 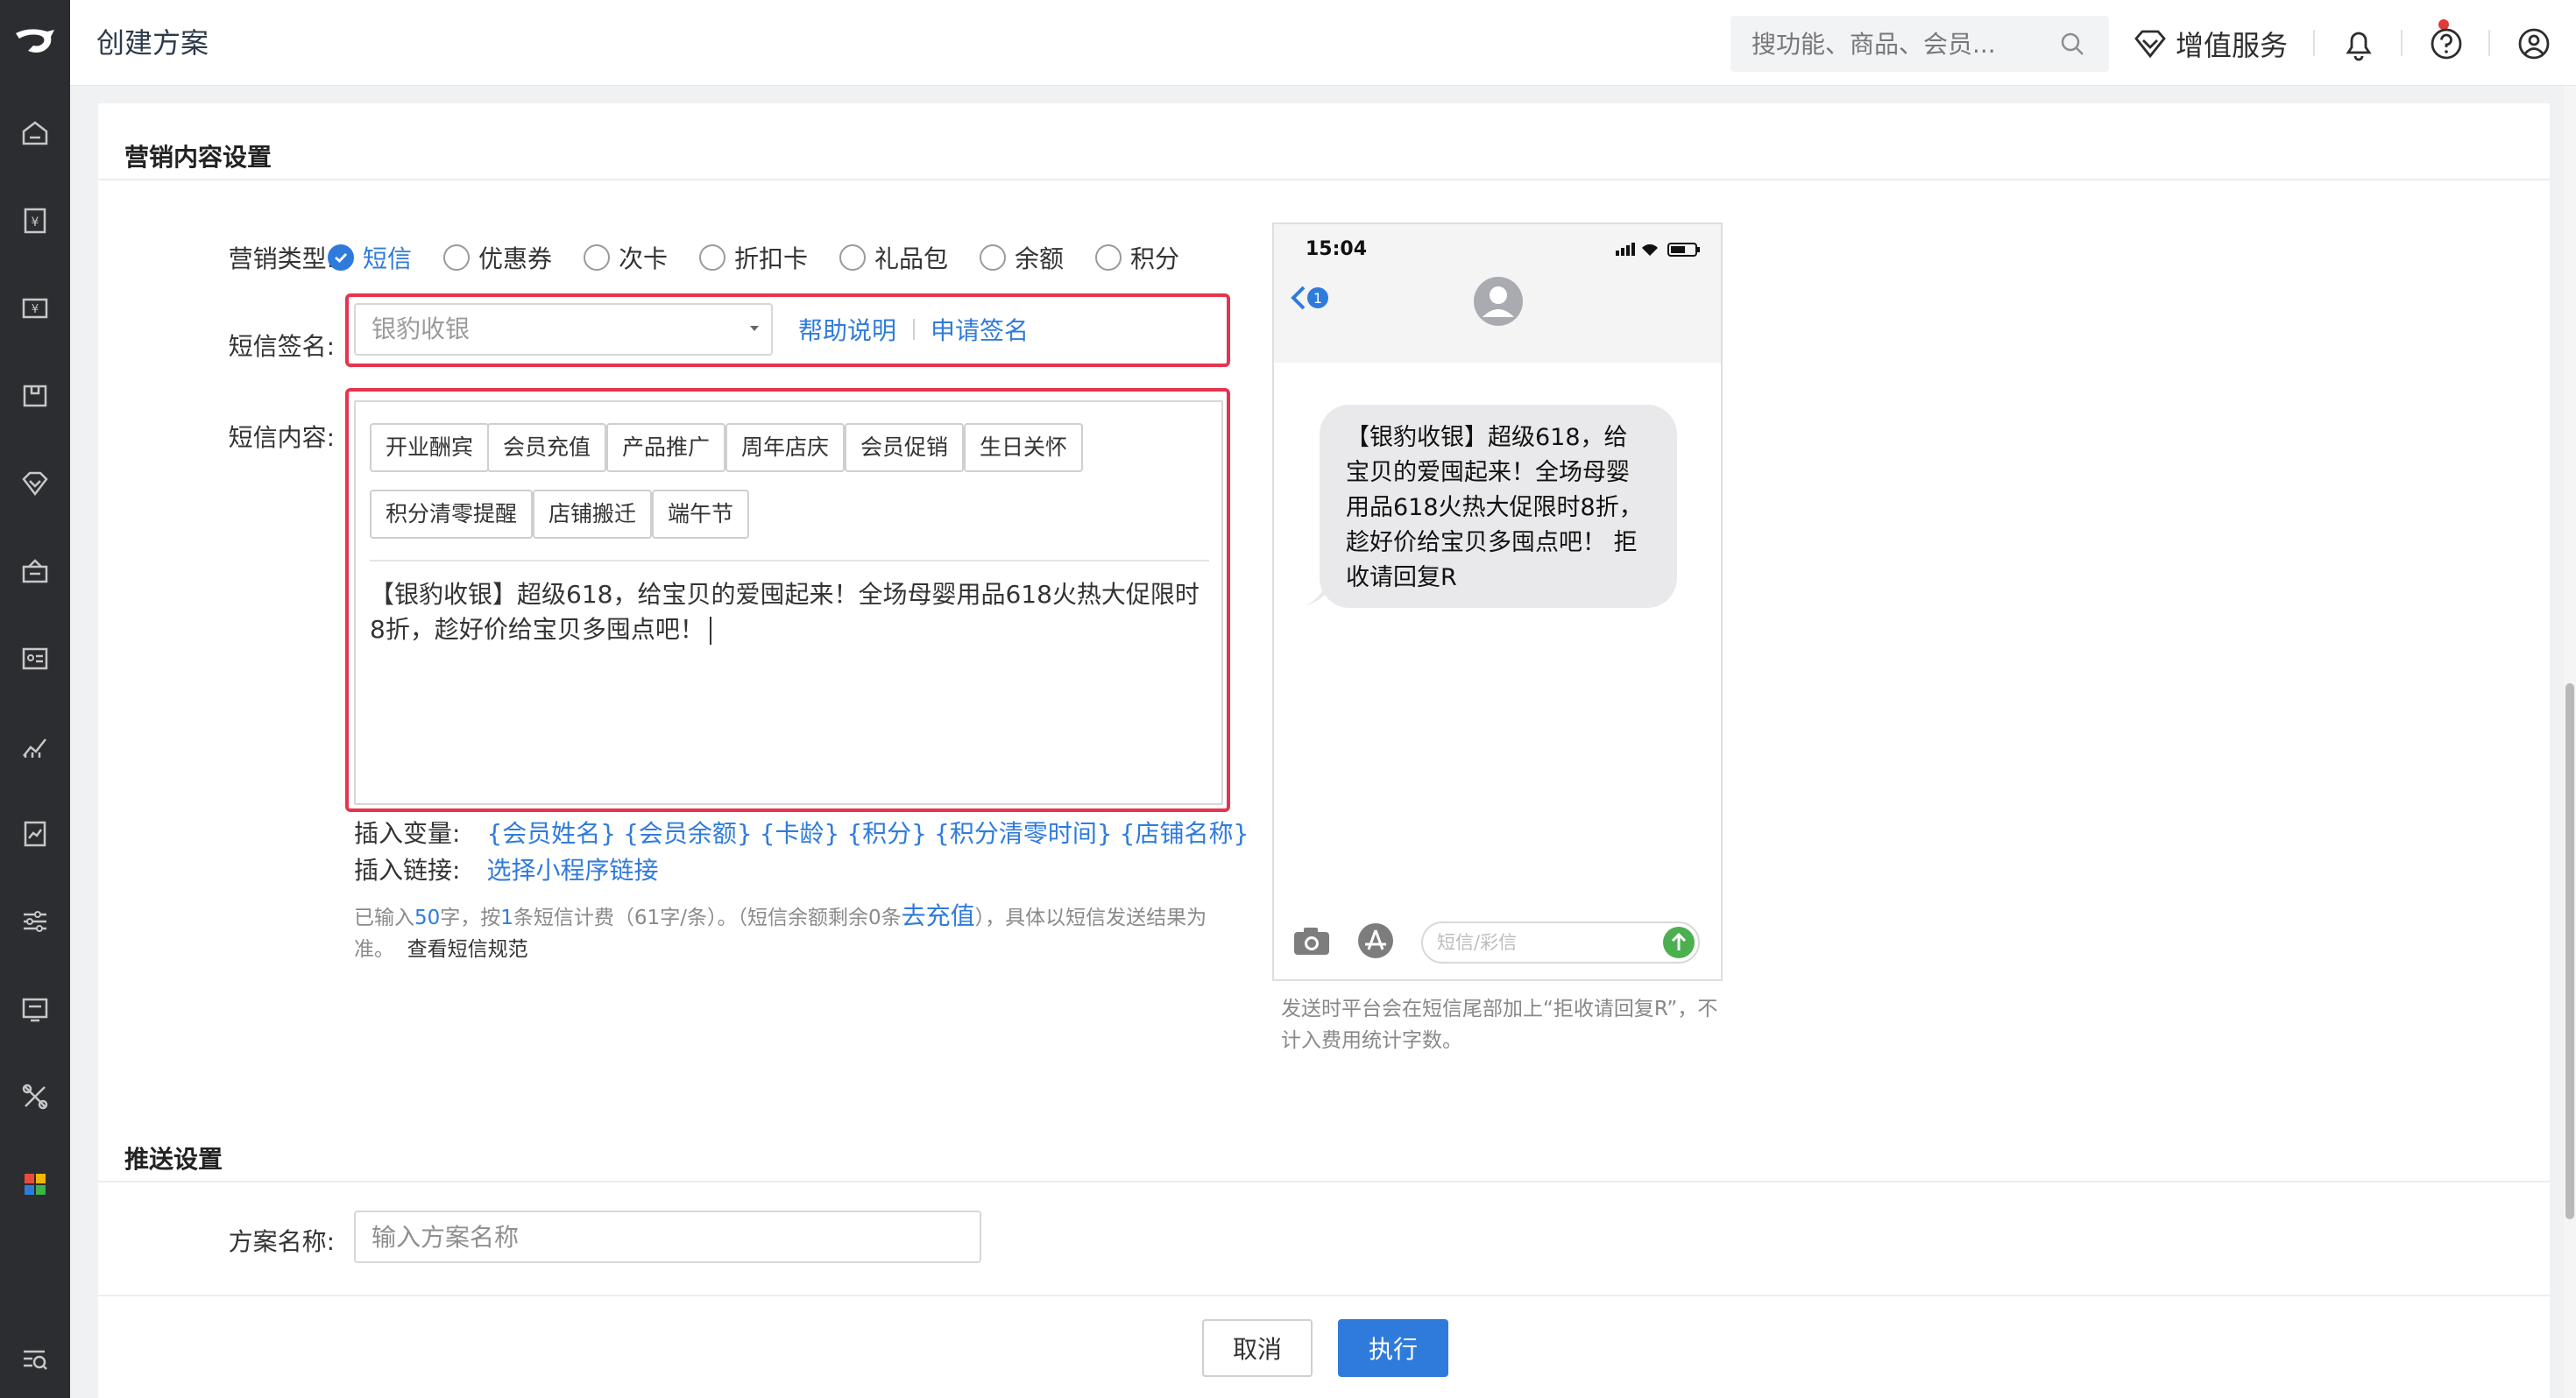 What do you see at coordinates (515, 258) in the screenshot?
I see `radio-label: 优惠券` at bounding box center [515, 258].